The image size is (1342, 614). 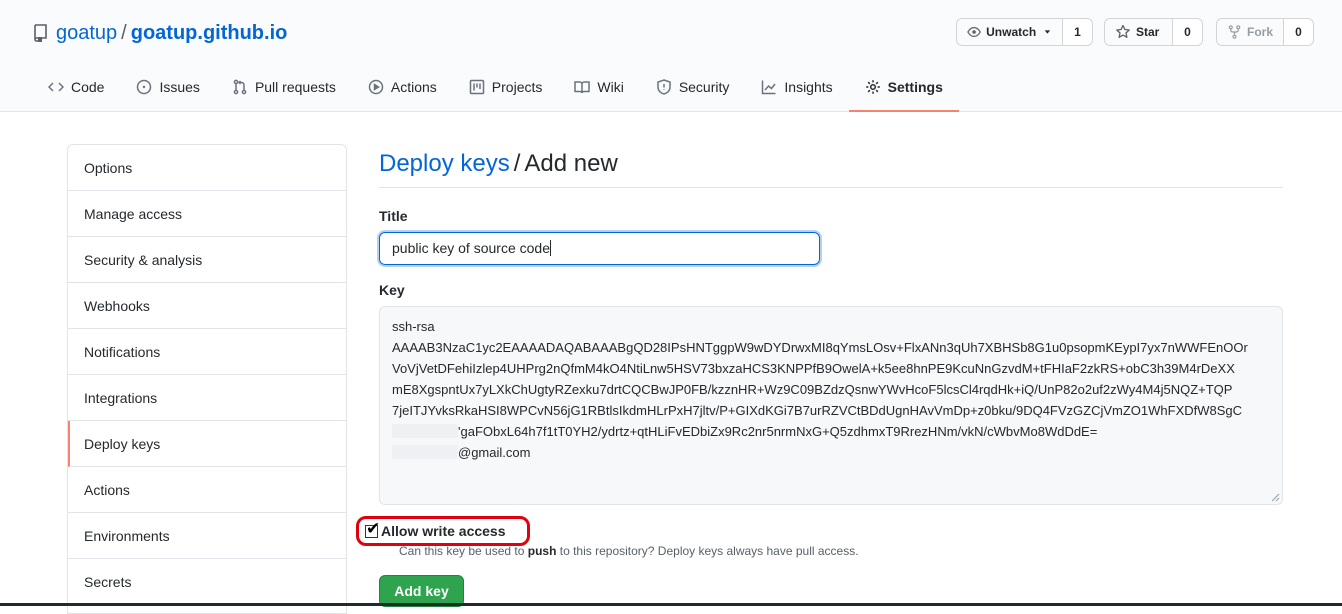 I want to click on title-label: Title, so click(x=393, y=216).